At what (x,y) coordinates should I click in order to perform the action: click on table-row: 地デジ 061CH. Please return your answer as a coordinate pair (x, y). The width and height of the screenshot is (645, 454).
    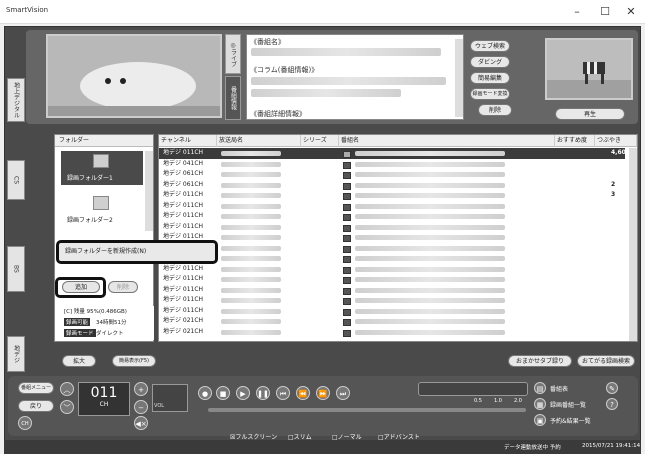
    Looking at the image, I should click on (392, 174).